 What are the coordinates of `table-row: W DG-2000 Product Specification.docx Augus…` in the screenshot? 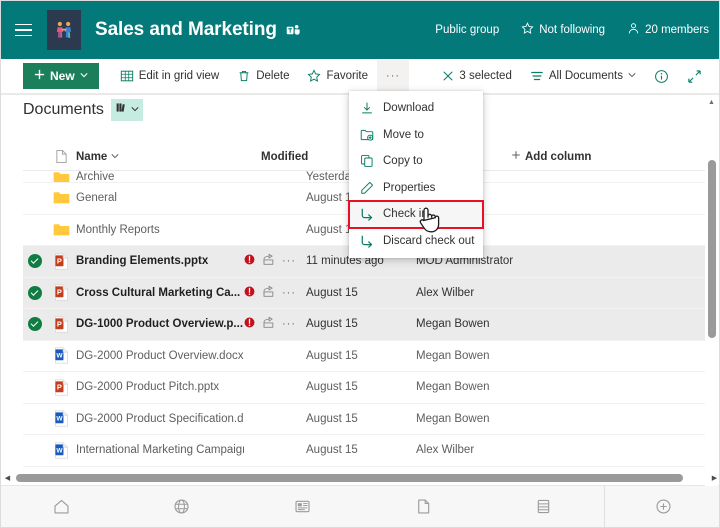 It's located at (364, 419).